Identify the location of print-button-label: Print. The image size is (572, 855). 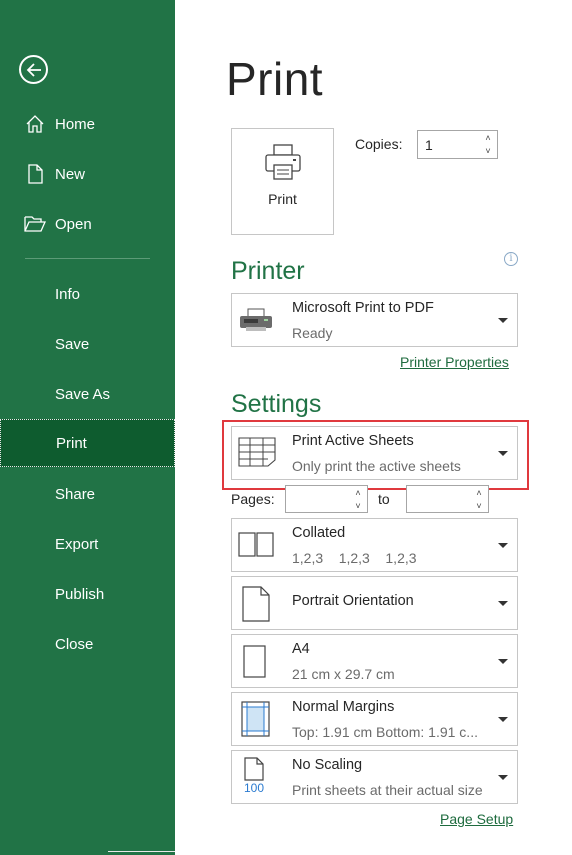
(282, 199).